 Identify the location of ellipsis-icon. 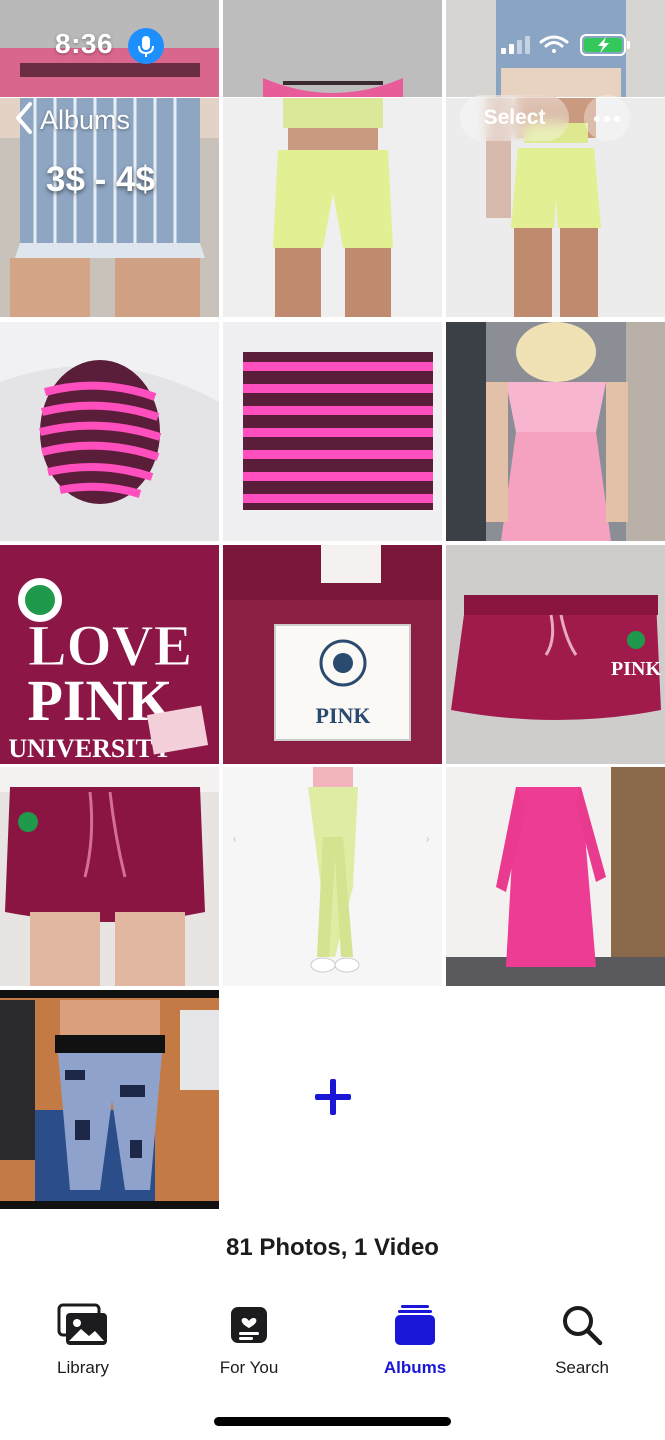
(607, 118).